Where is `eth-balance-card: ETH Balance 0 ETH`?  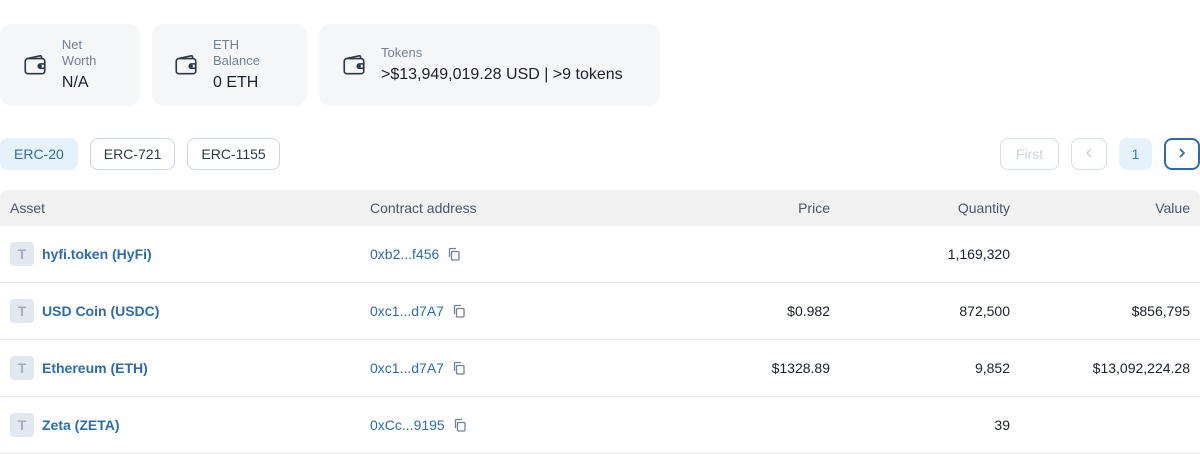
eth-balance-card: ETH Balance 0 ETH is located at coordinates (229, 65).